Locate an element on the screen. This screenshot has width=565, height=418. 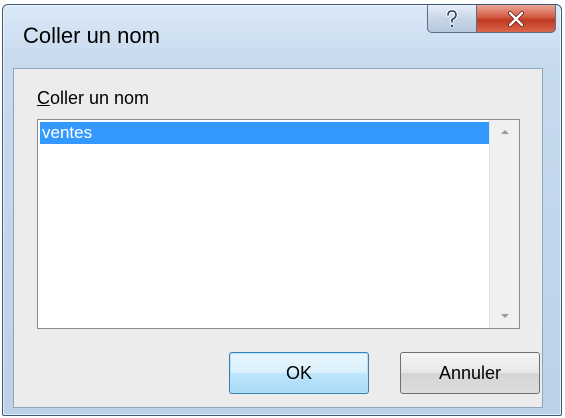
ok-button: OK is located at coordinates (299, 373).